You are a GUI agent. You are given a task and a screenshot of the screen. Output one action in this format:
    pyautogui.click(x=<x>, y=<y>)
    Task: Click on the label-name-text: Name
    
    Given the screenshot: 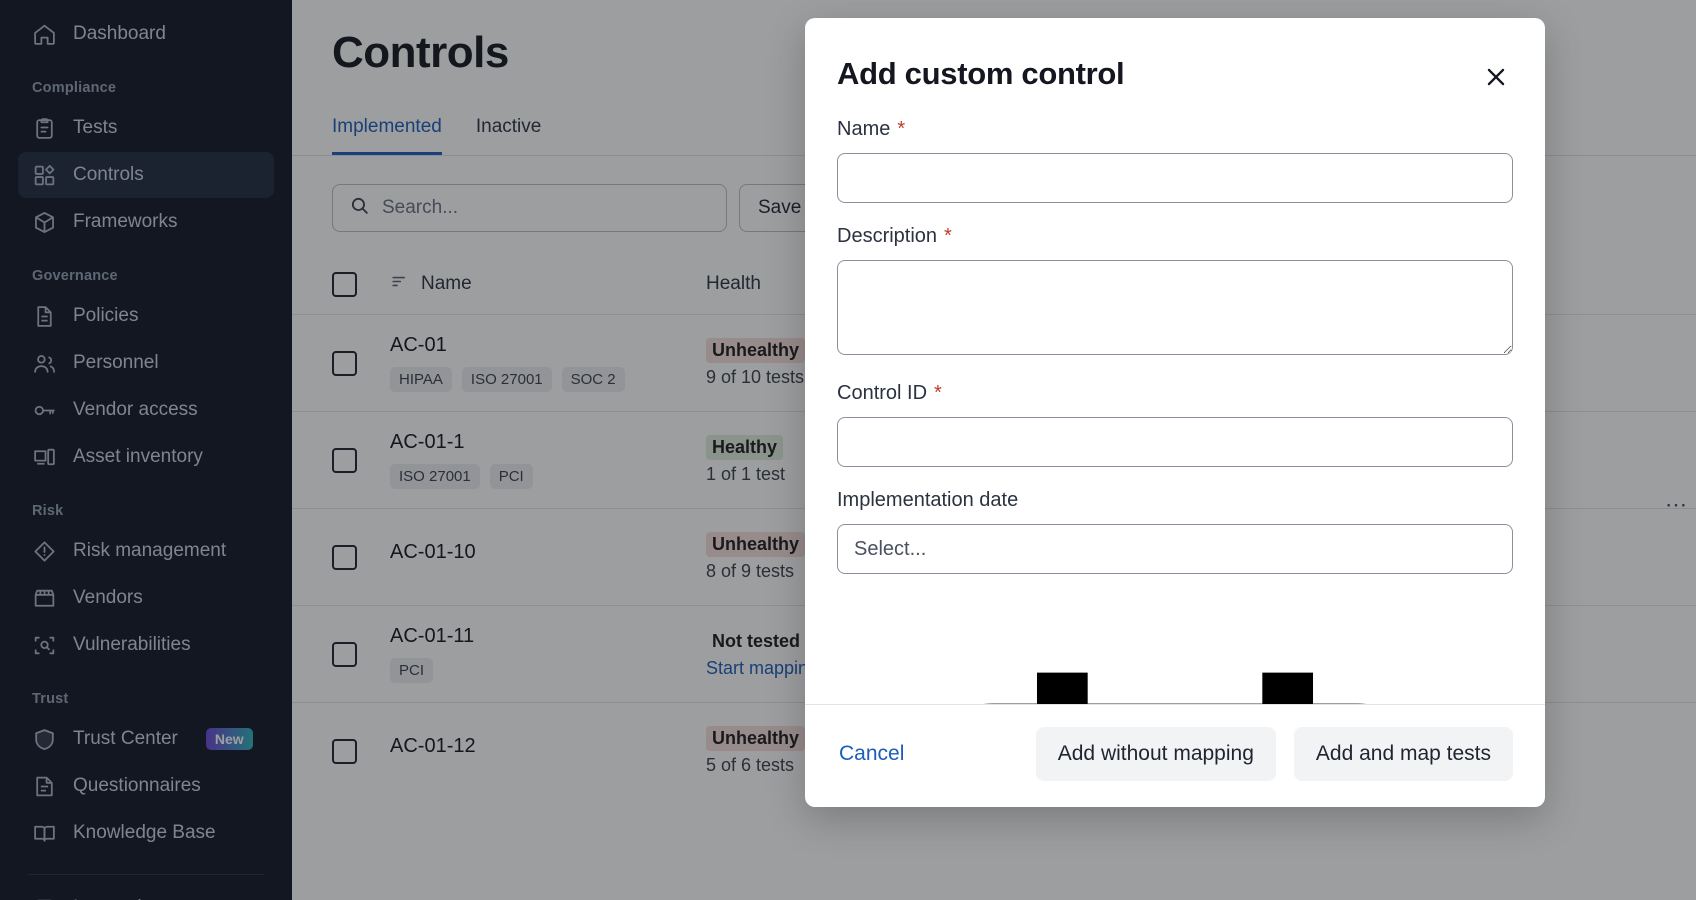 What is the action you would take?
    pyautogui.click(x=864, y=129)
    